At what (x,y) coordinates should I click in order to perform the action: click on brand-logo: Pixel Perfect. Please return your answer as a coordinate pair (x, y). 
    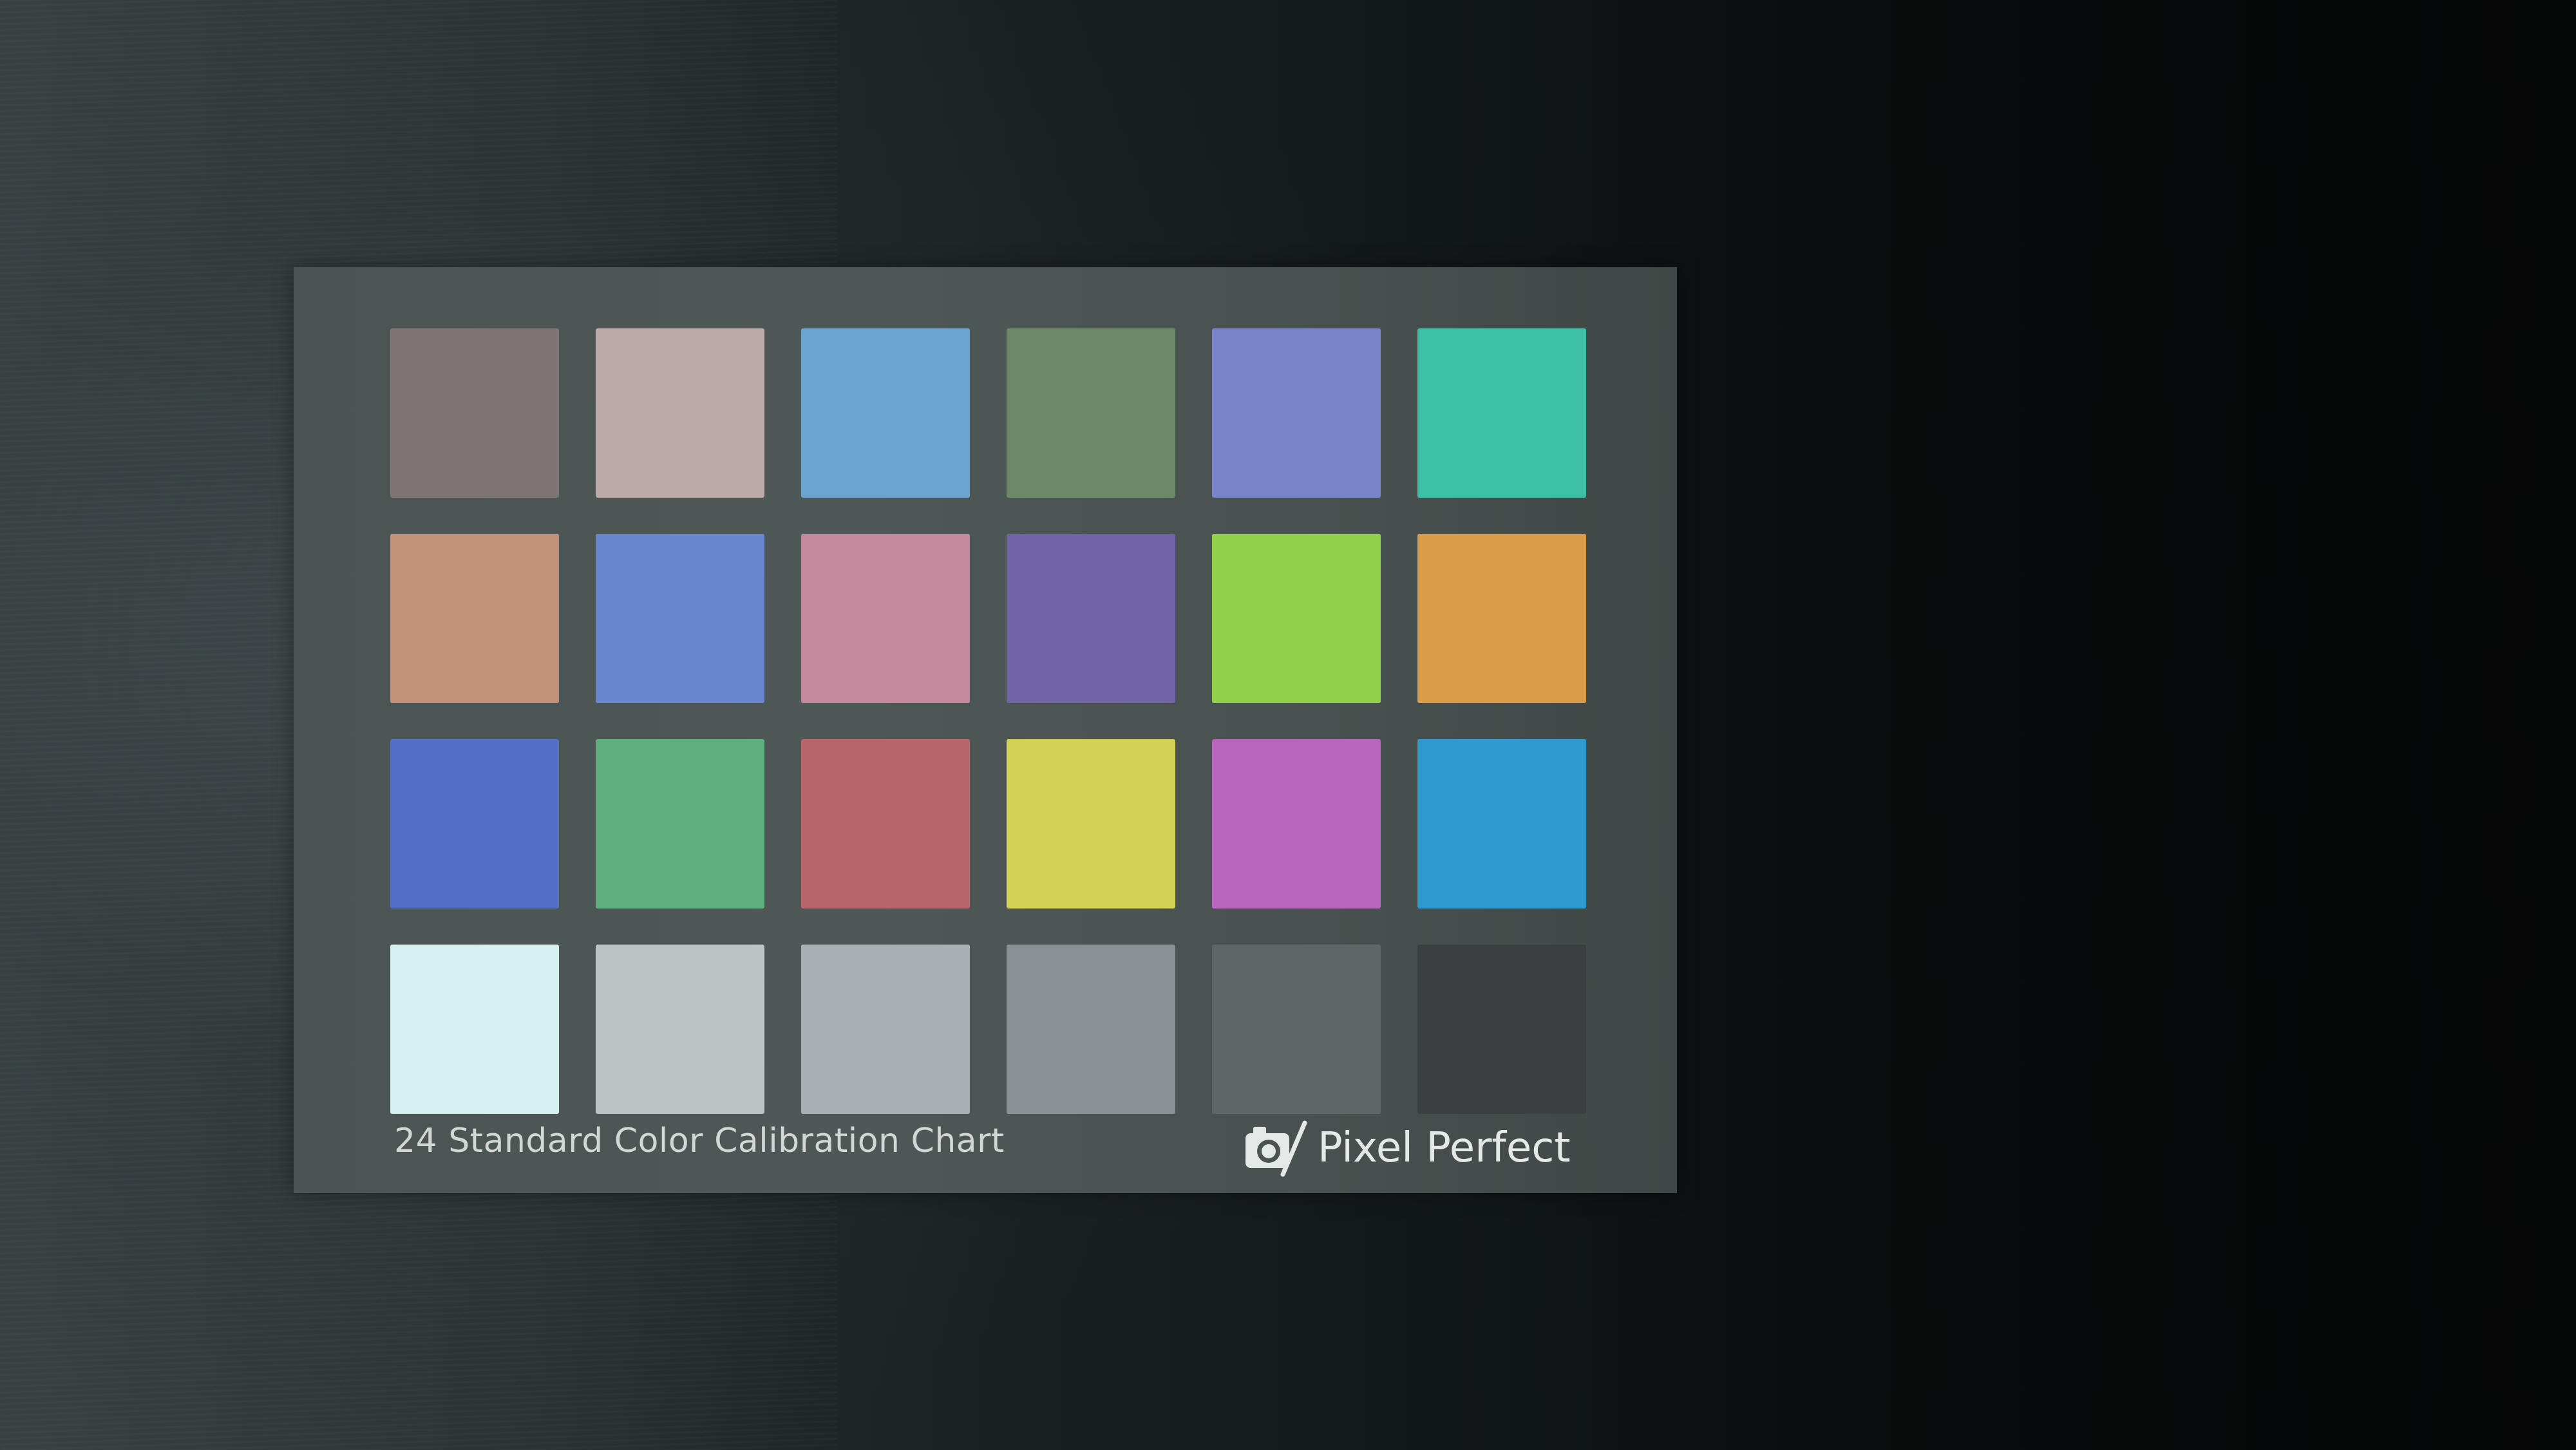
    Looking at the image, I should click on (1407, 1148).